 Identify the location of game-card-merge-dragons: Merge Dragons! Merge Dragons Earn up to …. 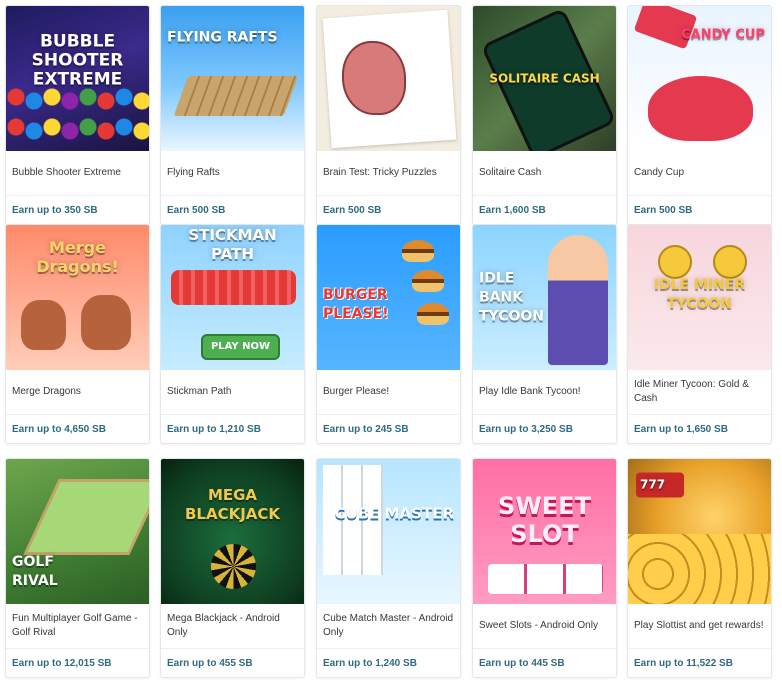
(77, 334).